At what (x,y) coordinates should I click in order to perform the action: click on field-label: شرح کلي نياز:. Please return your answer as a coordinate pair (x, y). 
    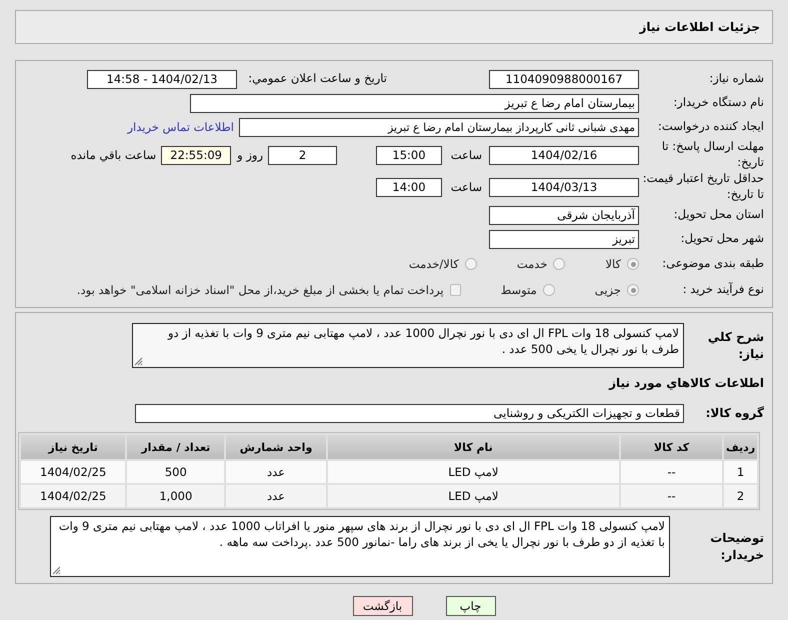
    Looking at the image, I should click on (735, 345).